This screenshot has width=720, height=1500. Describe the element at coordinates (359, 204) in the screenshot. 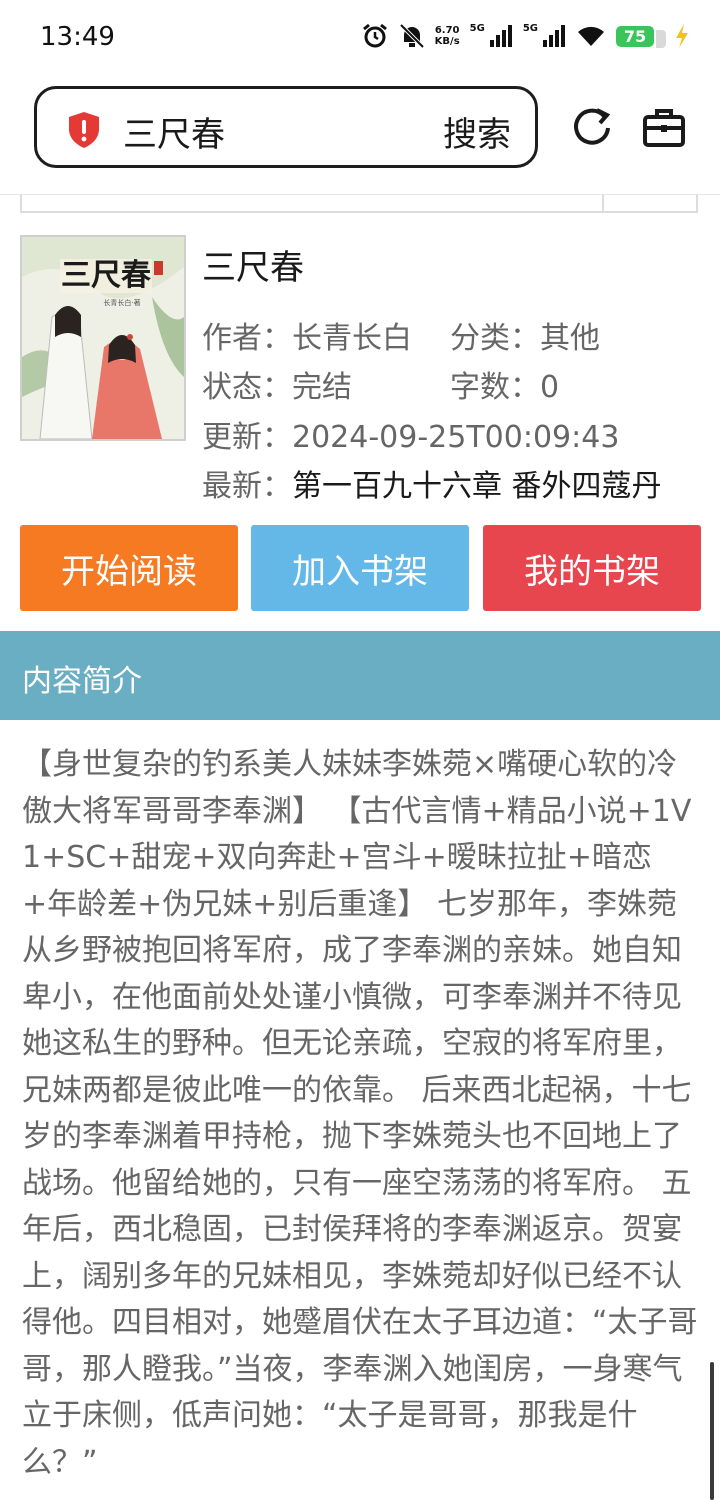

I see `nav-box-partial` at that location.